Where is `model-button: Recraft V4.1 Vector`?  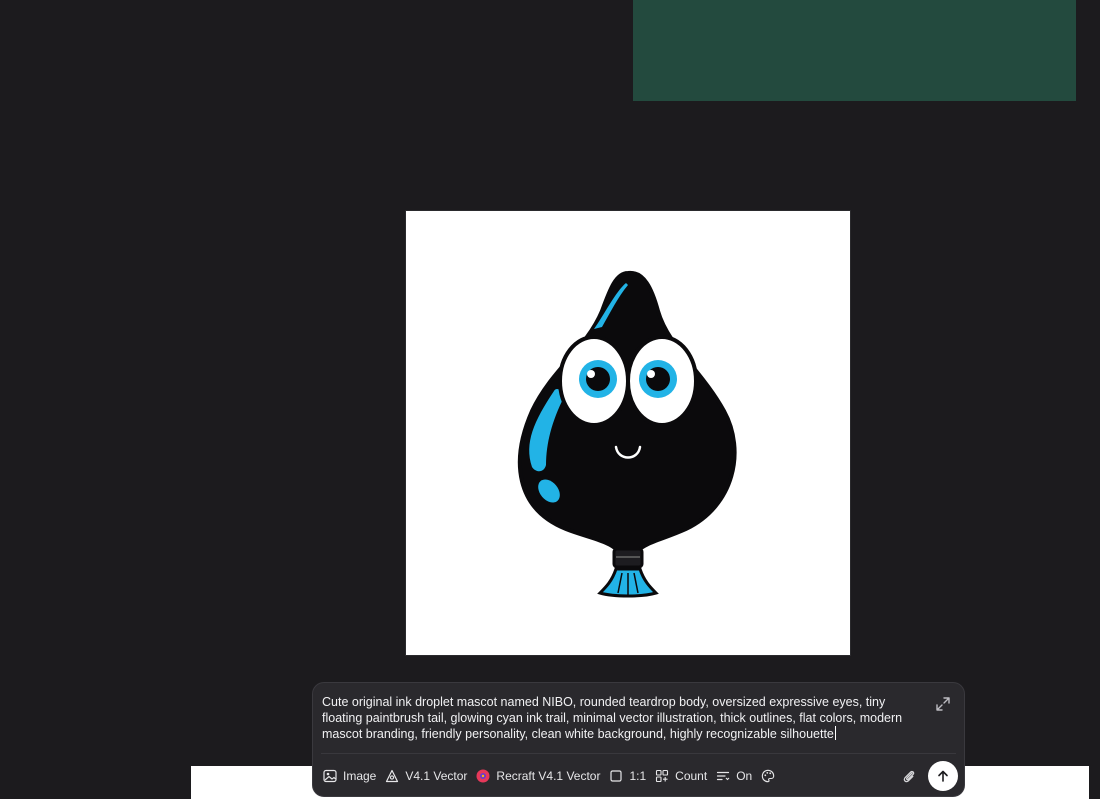 model-button: Recraft V4.1 Vector is located at coordinates (540, 776).